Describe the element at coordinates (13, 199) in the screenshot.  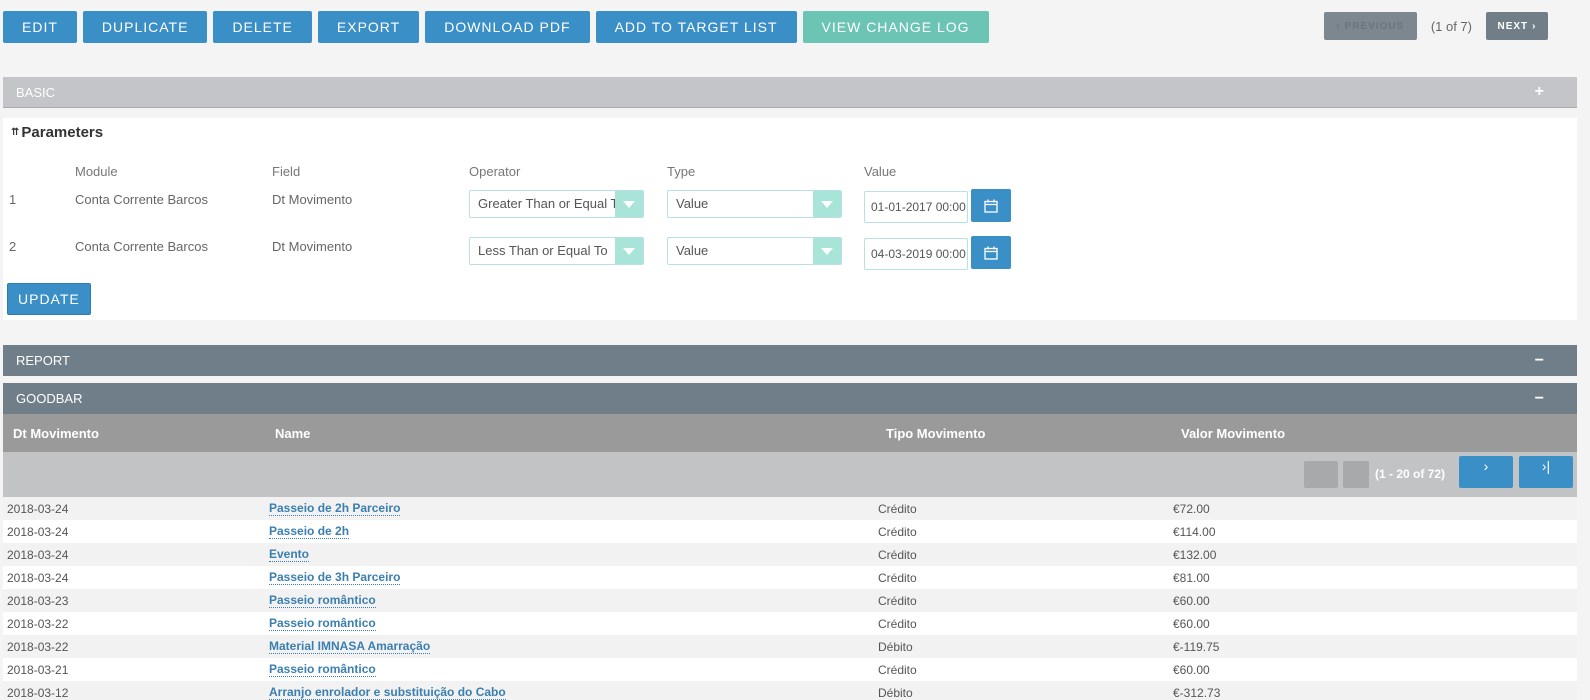
I see `param-row-number: 1` at that location.